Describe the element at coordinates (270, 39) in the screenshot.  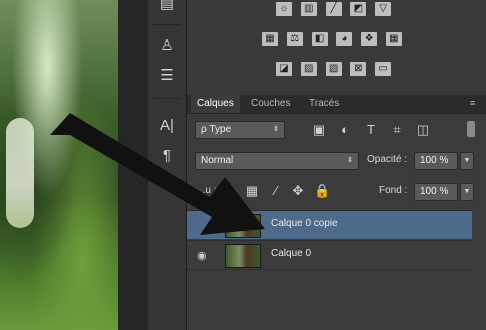
I see `hsl-icon: ▦` at that location.